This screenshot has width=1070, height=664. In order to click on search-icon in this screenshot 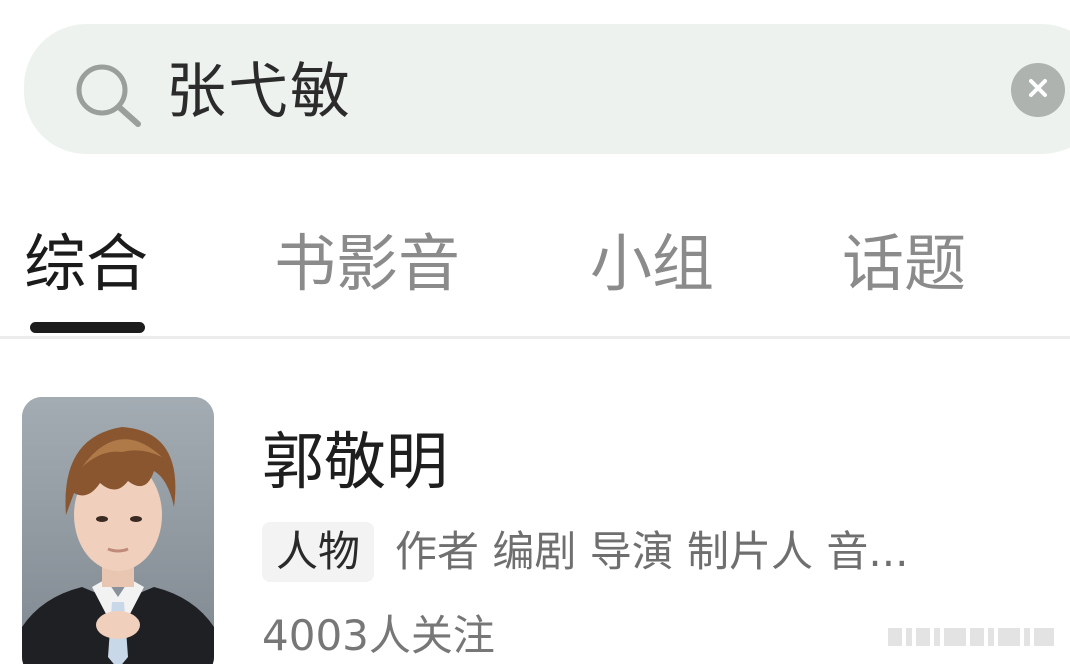, I will do `click(109, 95)`.